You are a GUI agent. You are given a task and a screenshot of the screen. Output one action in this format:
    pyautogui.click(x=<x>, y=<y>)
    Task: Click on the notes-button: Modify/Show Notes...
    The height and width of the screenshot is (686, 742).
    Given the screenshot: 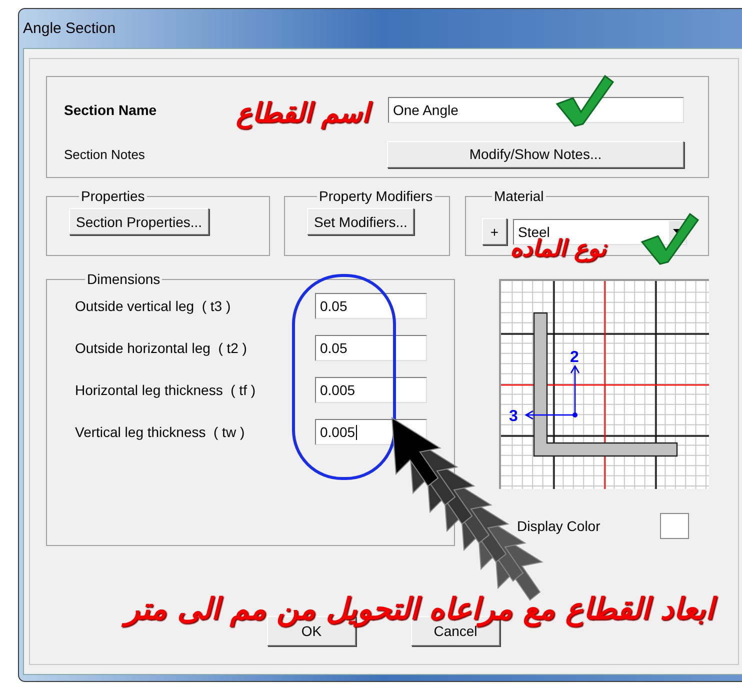 What is the action you would take?
    pyautogui.click(x=535, y=154)
    